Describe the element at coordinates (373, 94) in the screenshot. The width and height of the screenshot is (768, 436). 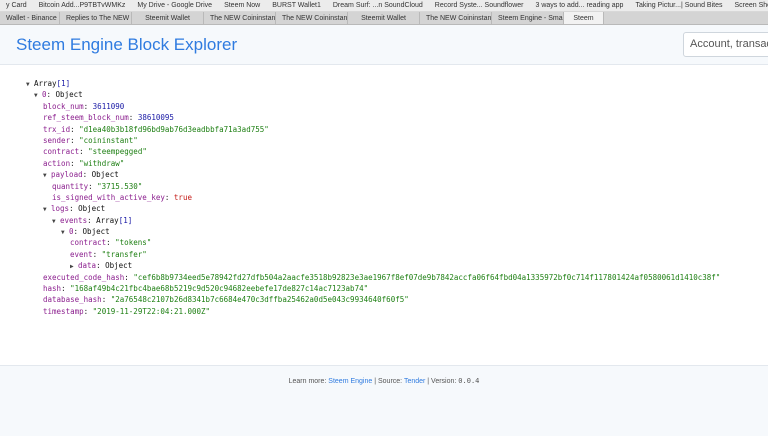
I see `tree-row-object: ▼ 0: Object` at that location.